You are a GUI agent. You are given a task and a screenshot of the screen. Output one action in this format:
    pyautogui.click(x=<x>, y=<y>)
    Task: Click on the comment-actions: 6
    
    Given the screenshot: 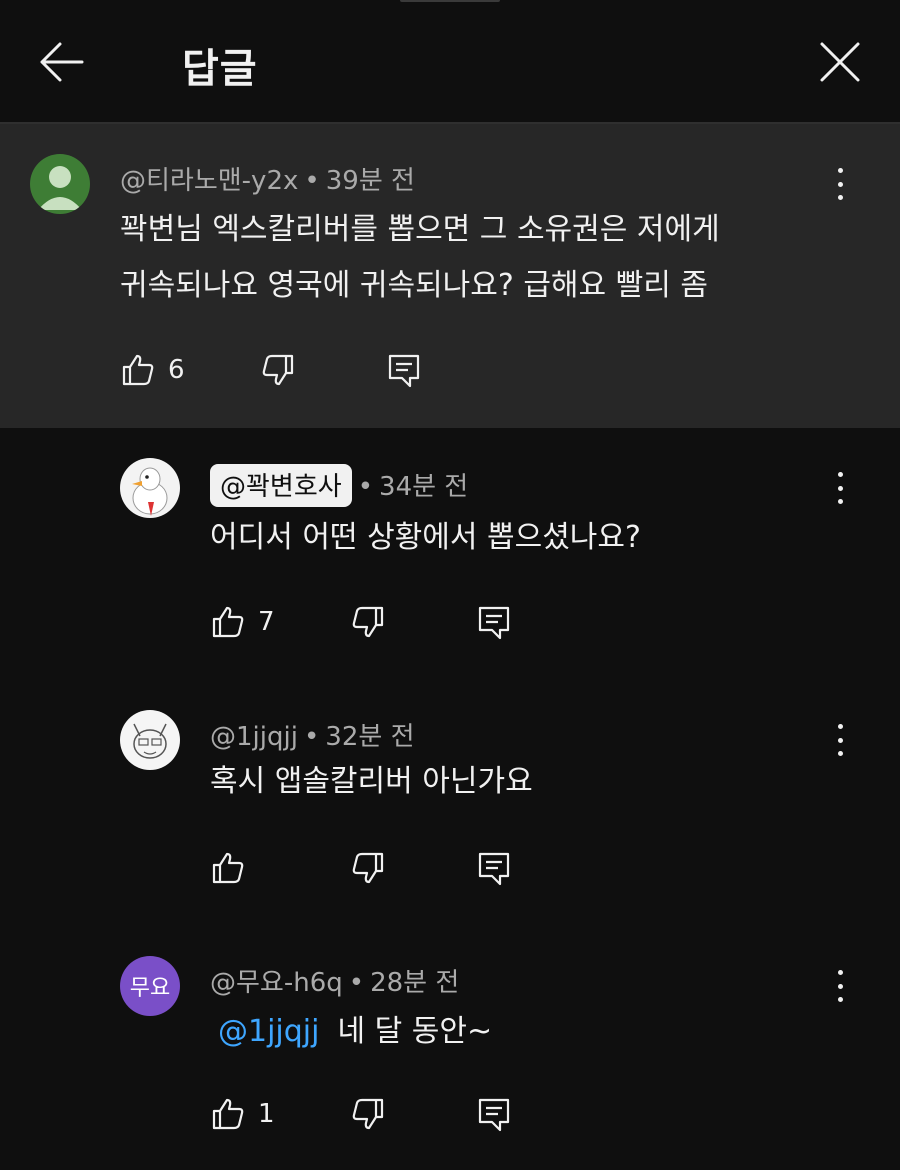 What is the action you would take?
    pyautogui.click(x=280, y=370)
    